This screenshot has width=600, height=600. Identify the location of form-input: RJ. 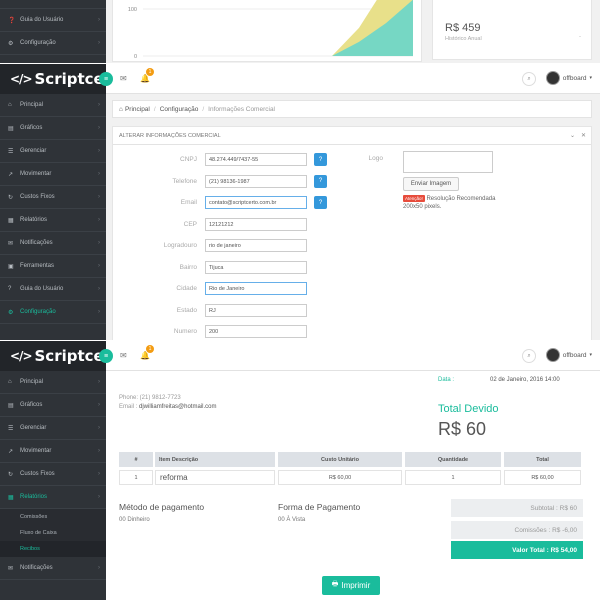
(256, 310).